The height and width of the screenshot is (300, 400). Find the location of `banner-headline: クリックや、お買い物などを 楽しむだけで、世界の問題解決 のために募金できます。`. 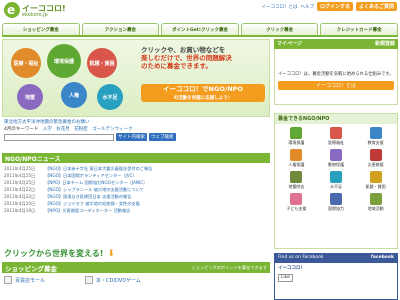

banner-headline: クリックや、お買い物などを 楽しむだけで、世界の問題解決 のために募金できます。 is located at coordinates (186, 58).